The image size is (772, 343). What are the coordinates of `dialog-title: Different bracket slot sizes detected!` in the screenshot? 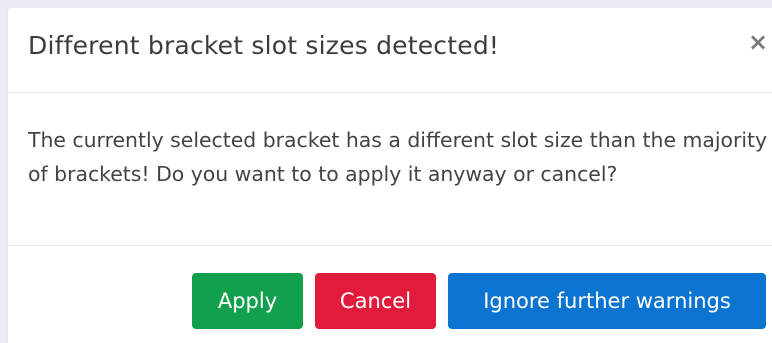 It's located at (264, 45).